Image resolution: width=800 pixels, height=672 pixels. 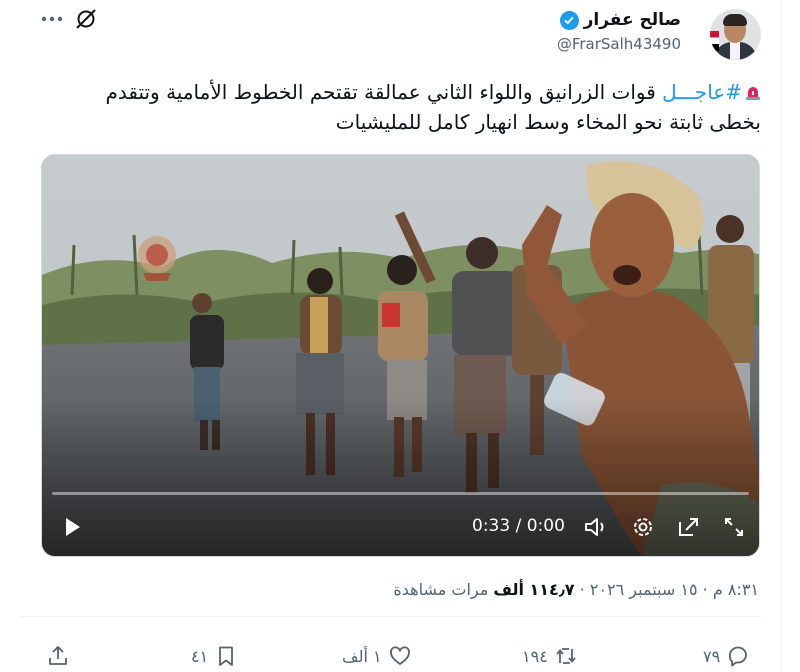 What do you see at coordinates (518, 526) in the screenshot?
I see `video-time: 0:33 / 0:00` at bounding box center [518, 526].